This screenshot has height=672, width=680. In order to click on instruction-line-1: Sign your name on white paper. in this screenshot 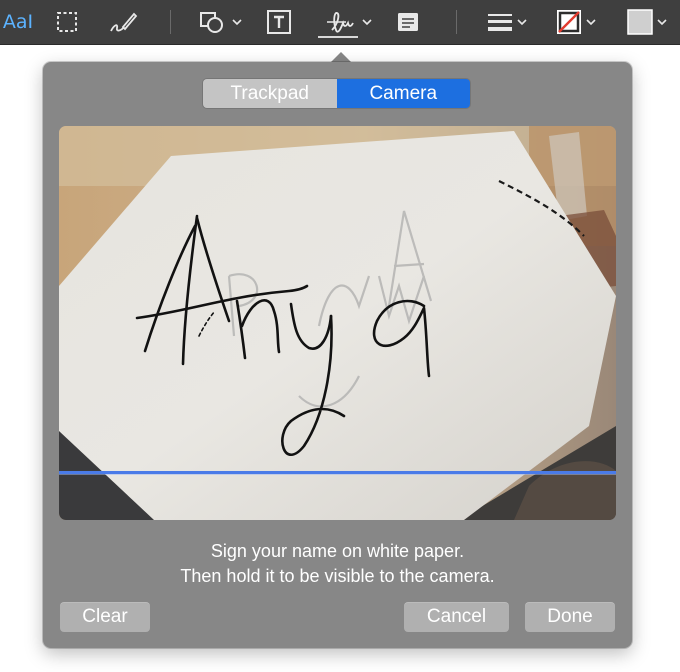, I will do `click(337, 551)`.